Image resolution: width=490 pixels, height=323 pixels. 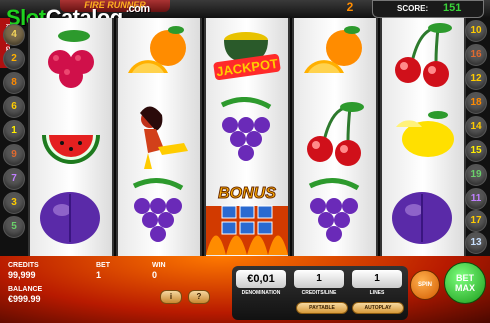 I want to click on line-badge-13: 13, so click(x=476, y=243).